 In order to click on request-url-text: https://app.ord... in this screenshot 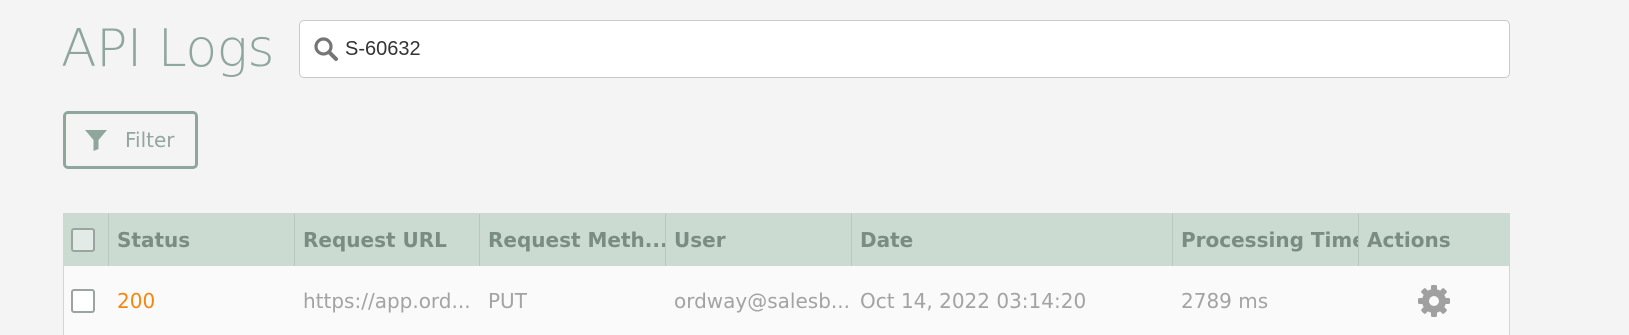, I will do `click(387, 301)`.